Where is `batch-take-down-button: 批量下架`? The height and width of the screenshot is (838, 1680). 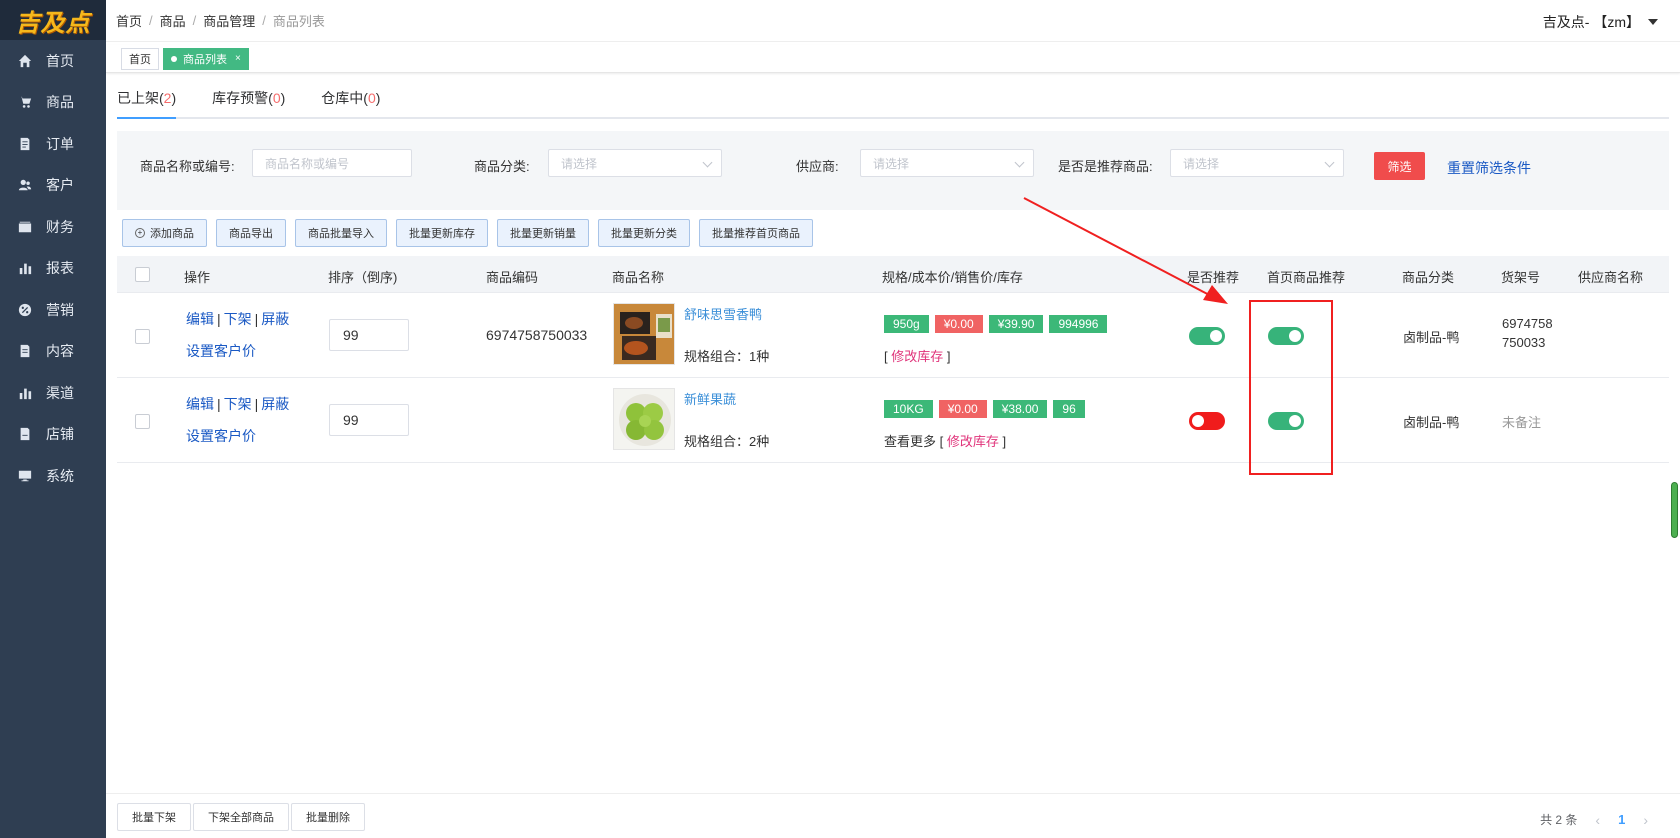
batch-take-down-button: 批量下架 is located at coordinates (154, 817).